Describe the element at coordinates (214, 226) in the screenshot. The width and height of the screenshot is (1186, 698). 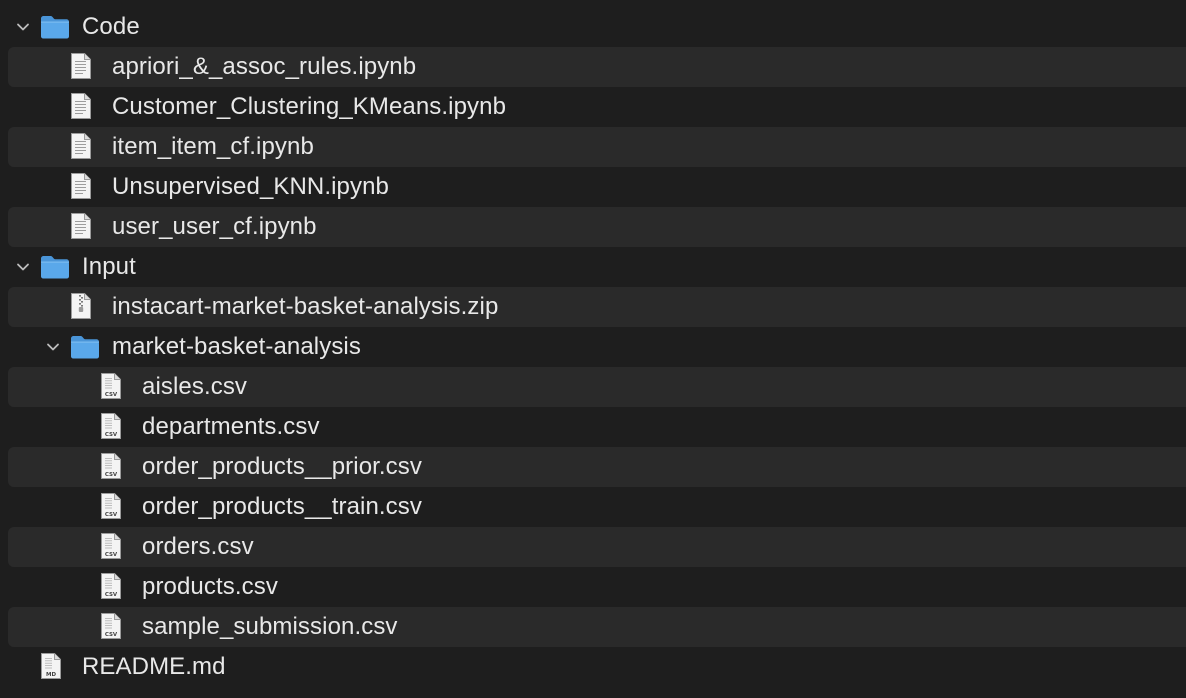
I see `file-name: user_user_cf.ipynb` at that location.